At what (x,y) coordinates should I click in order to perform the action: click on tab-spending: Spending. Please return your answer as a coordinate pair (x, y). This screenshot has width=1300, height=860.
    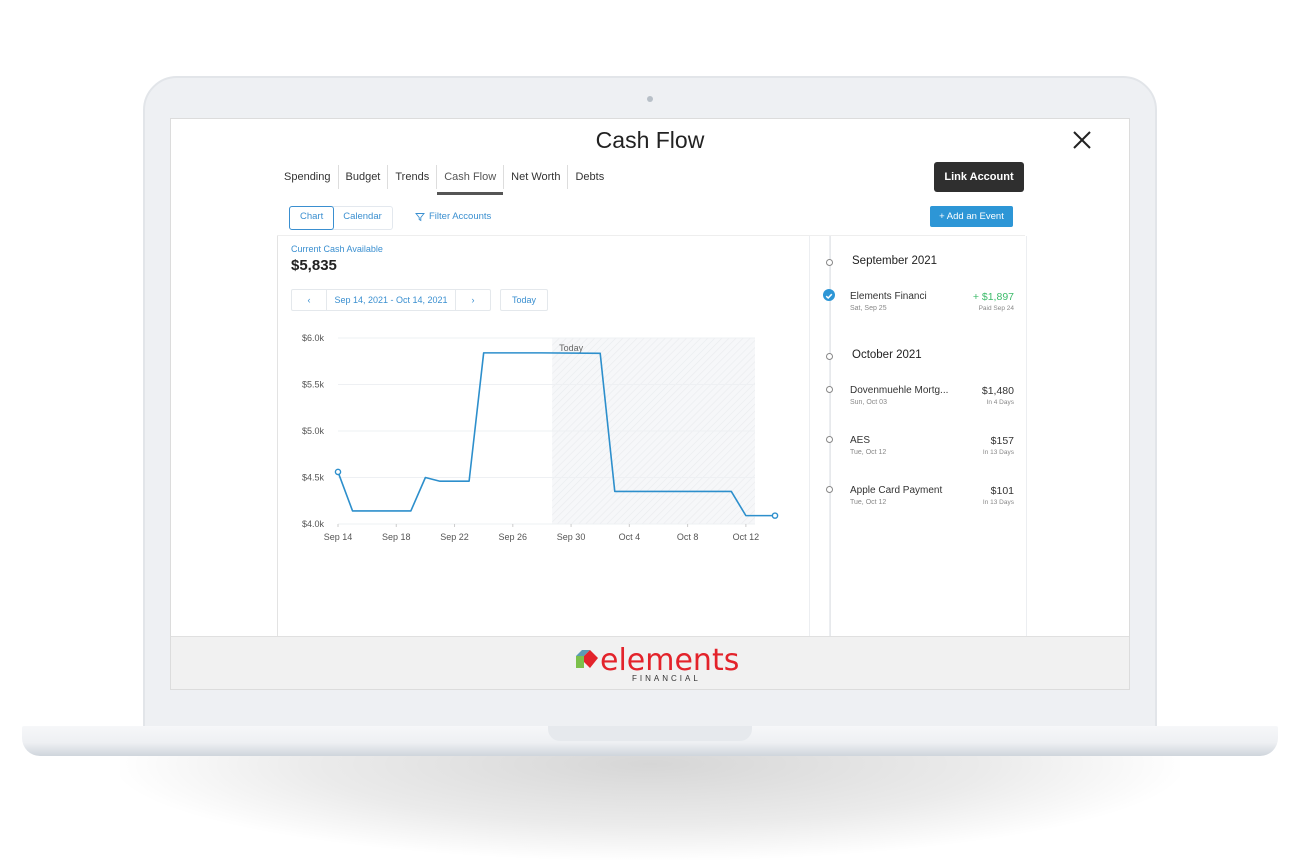
    Looking at the image, I should click on (309, 177).